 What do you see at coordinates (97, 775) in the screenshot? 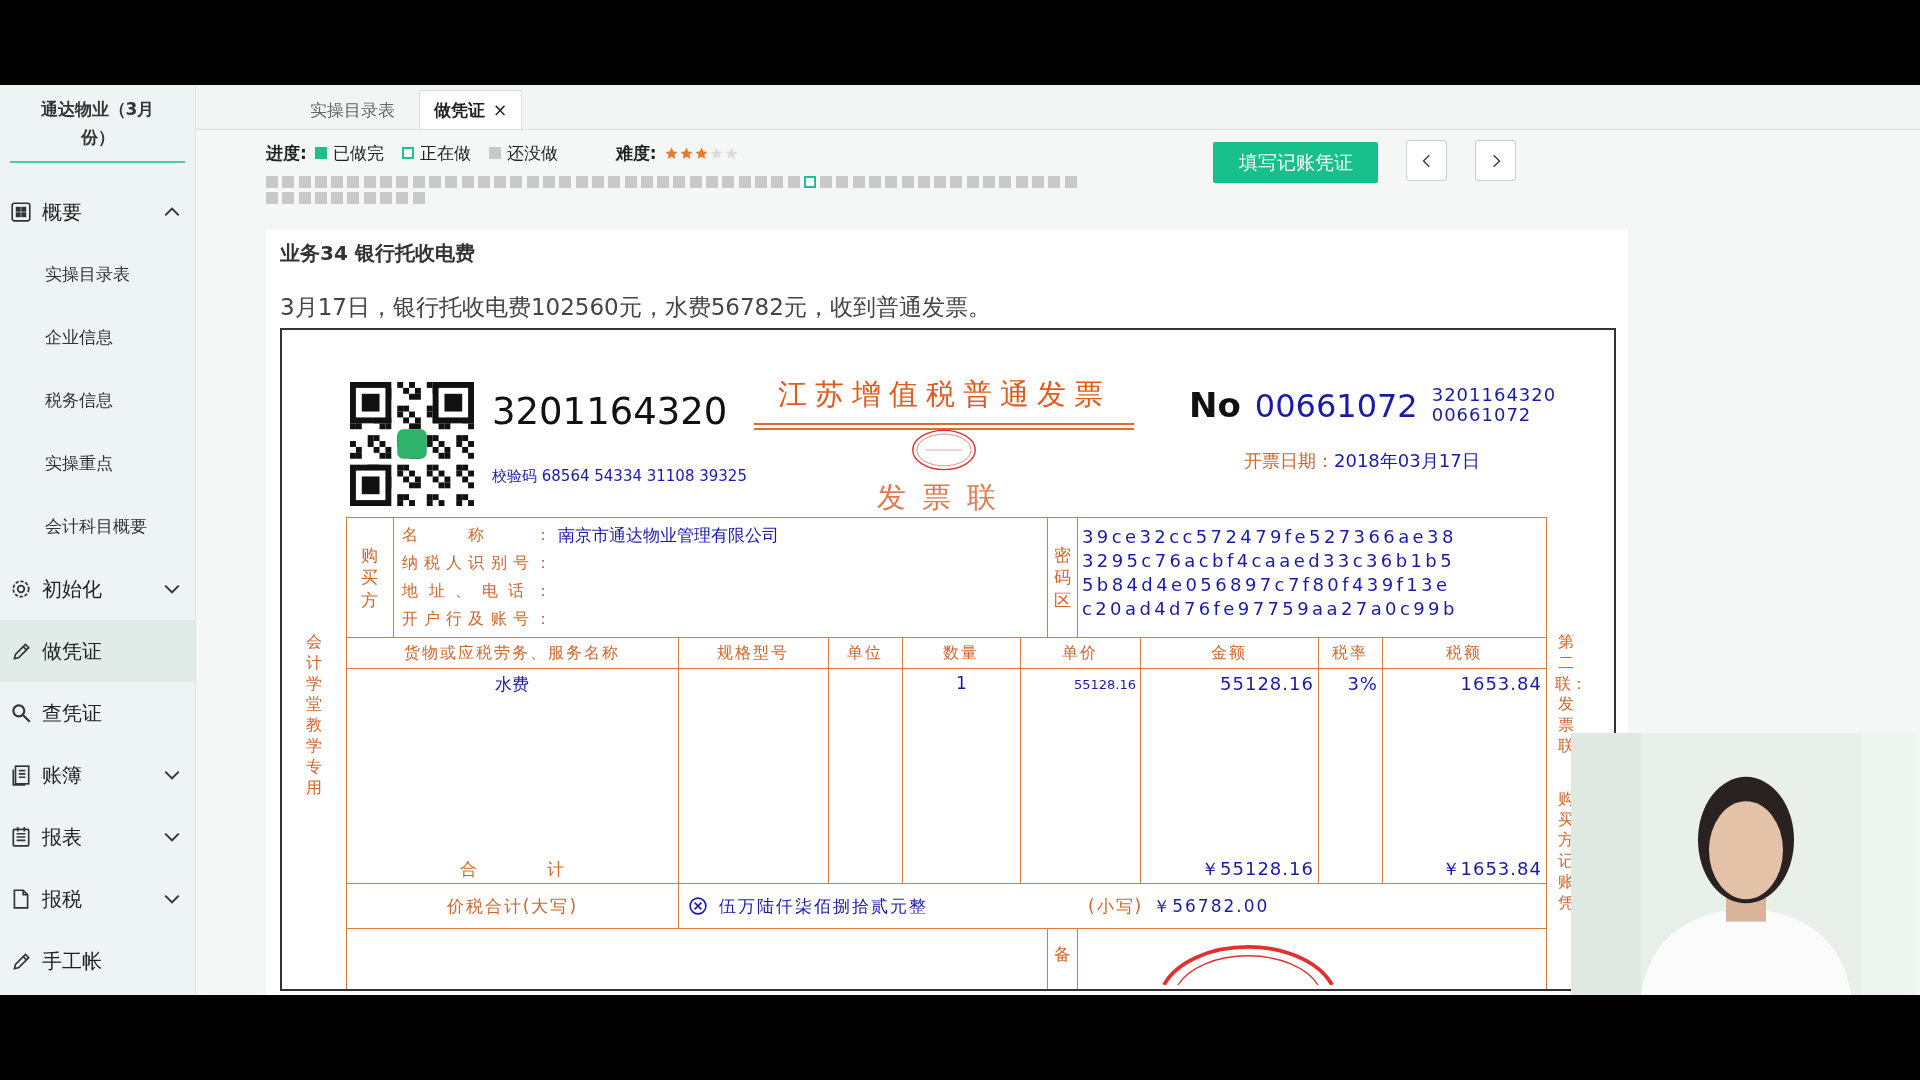
I see `sidebar-item: 账簿` at bounding box center [97, 775].